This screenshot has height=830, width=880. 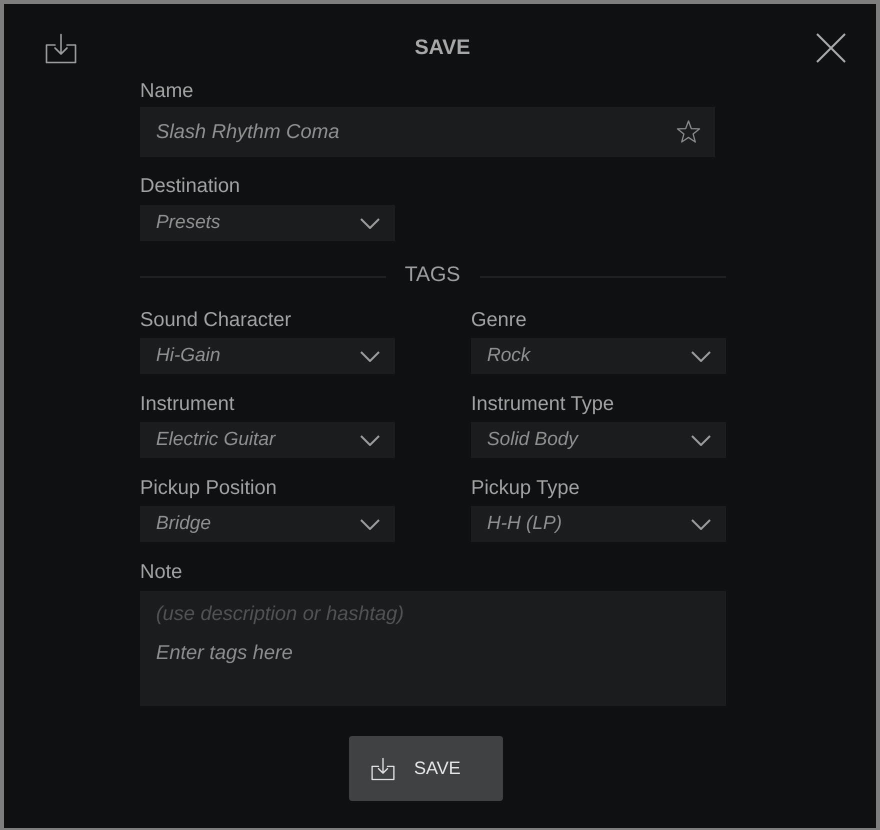 What do you see at coordinates (216, 320) in the screenshot?
I see `field-label: Sound Character` at bounding box center [216, 320].